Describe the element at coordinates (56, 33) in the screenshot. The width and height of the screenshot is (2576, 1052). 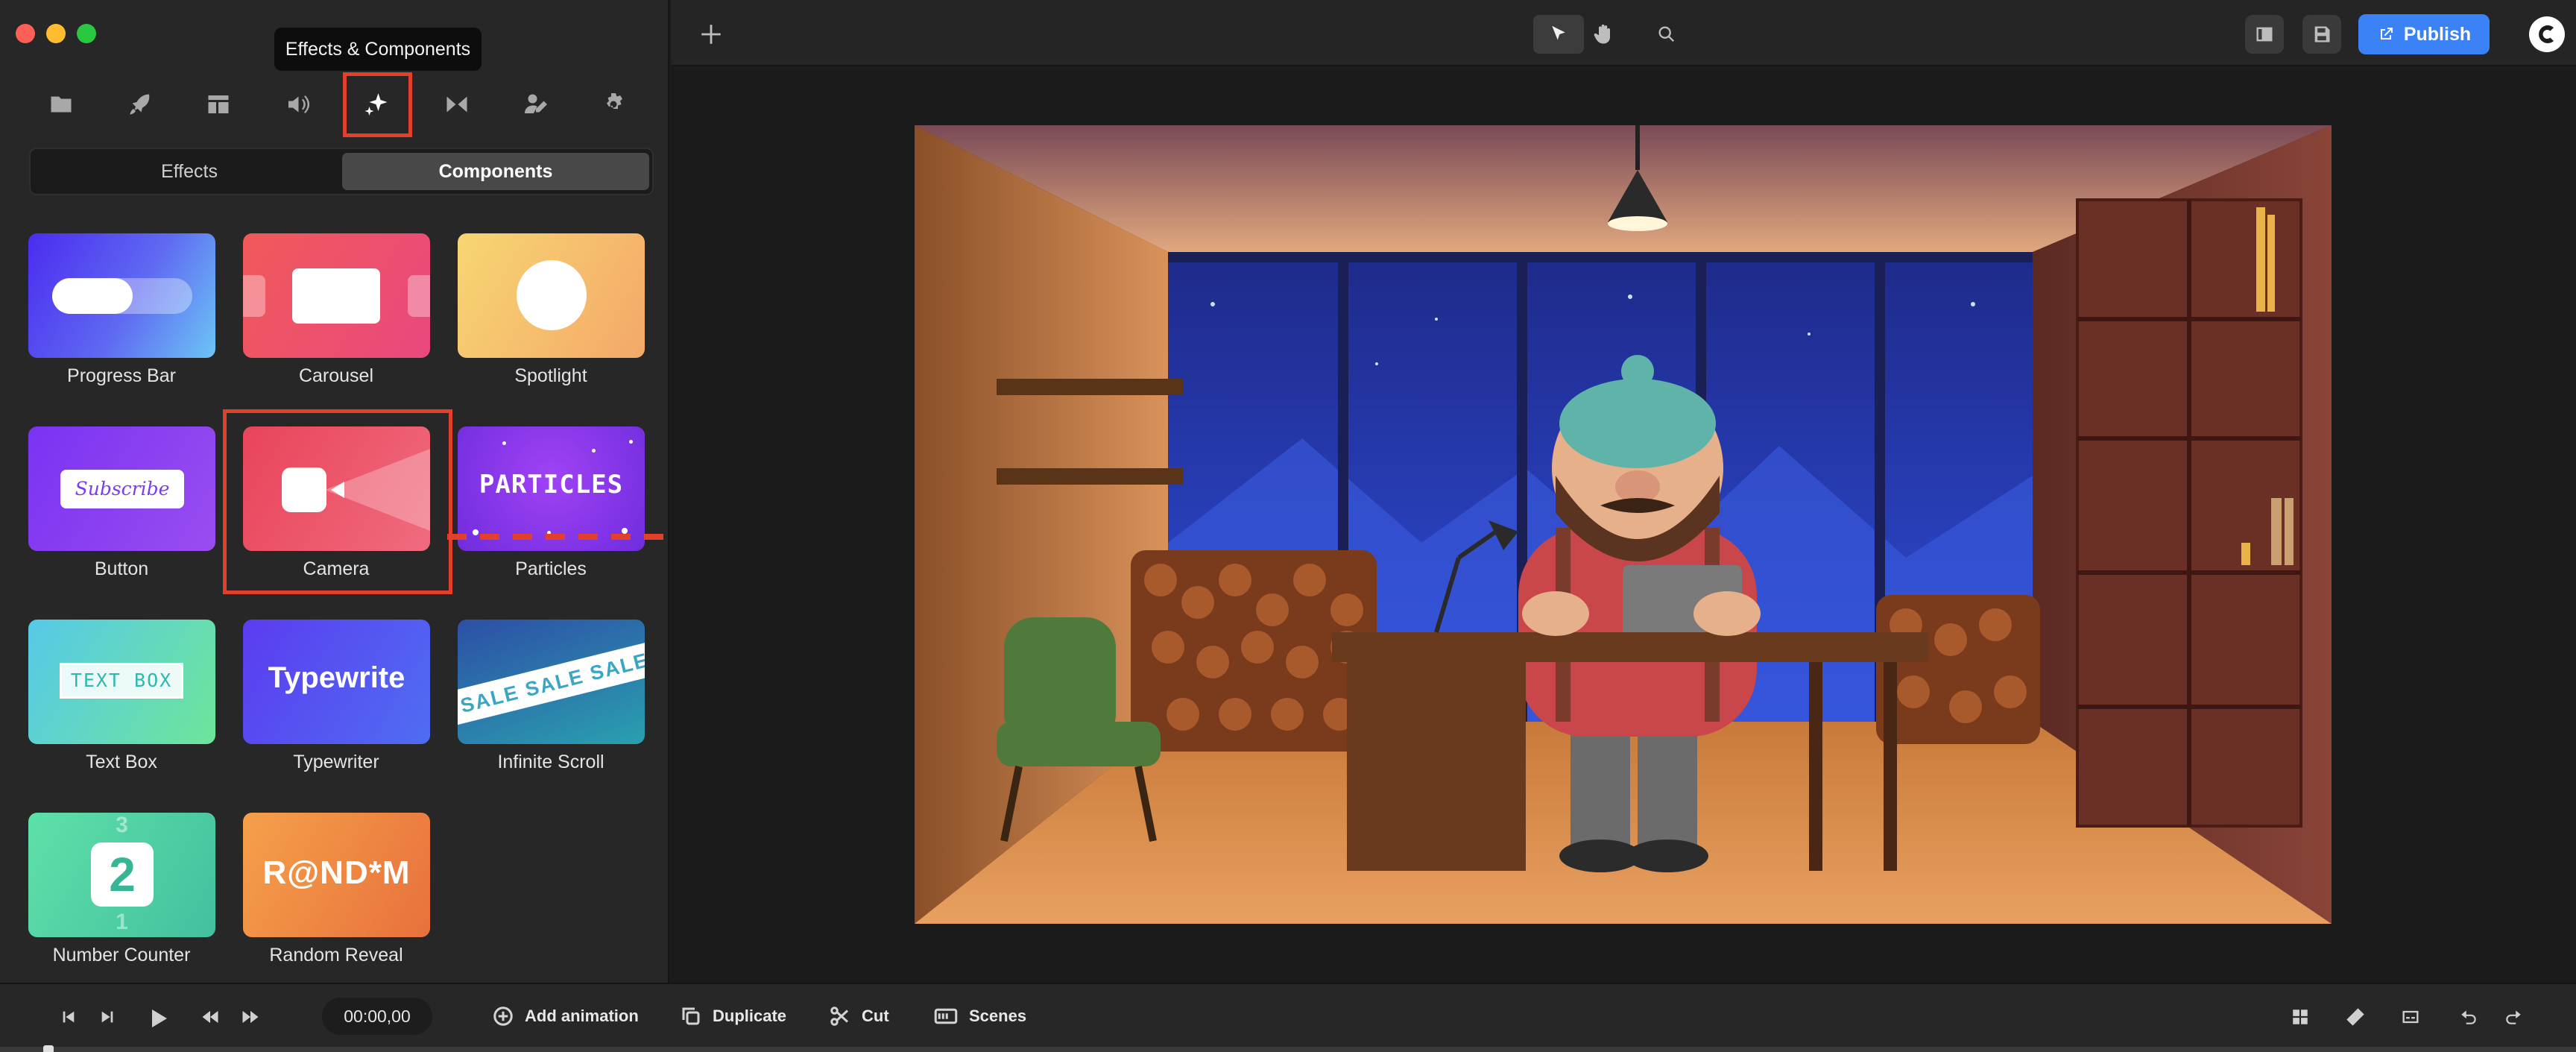
I see `window-minimize-button` at that location.